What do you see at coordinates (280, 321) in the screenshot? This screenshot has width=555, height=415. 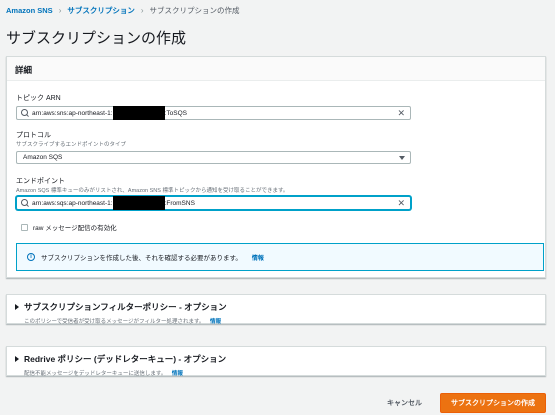 I see `filter-policy-description-row: このポリシーで受信者が受け取るメッセージがフィルター処理されます。 情報` at bounding box center [280, 321].